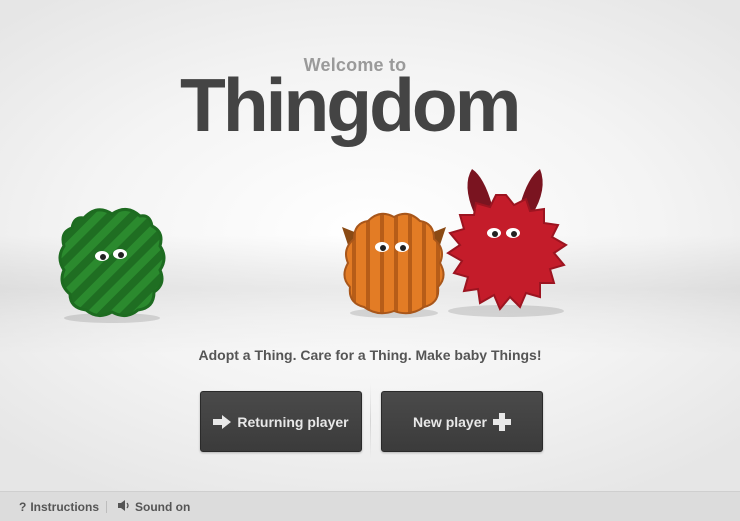 The height and width of the screenshot is (521, 740). What do you see at coordinates (23, 507) in the screenshot?
I see `question-icon: ?` at bounding box center [23, 507].